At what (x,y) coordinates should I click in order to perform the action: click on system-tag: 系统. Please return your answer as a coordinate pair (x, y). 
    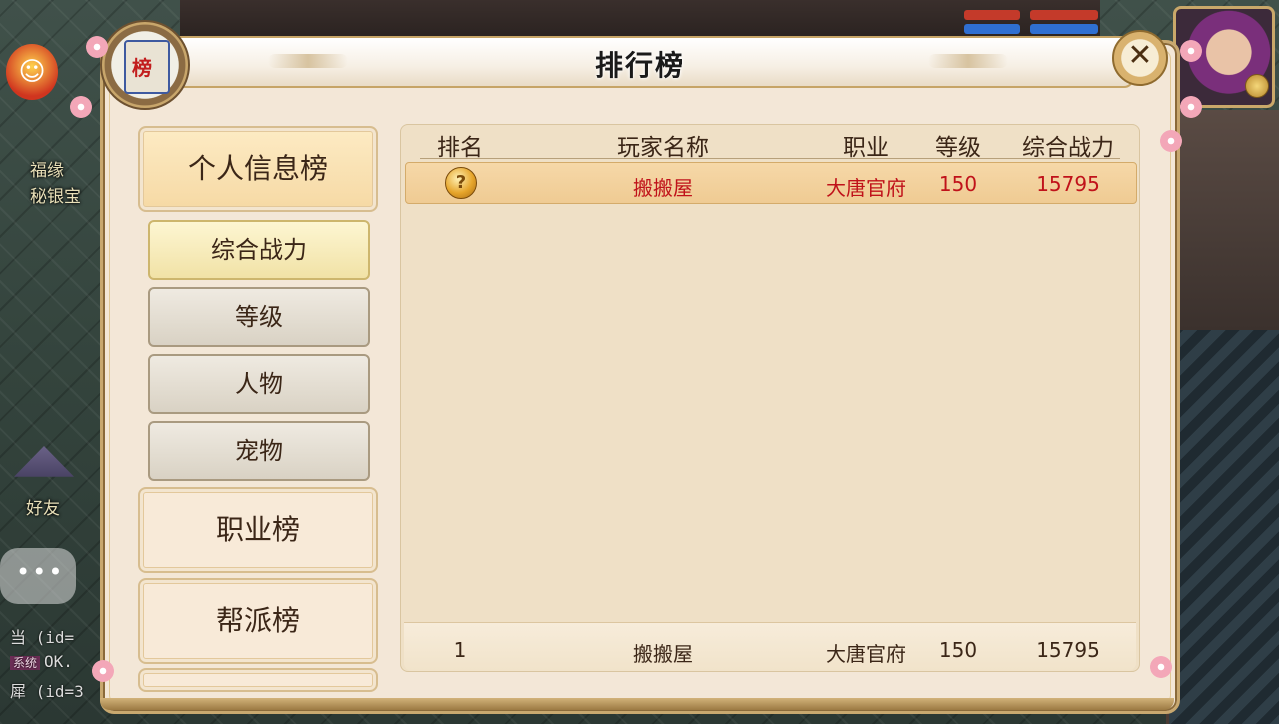
    Looking at the image, I should click on (25, 663).